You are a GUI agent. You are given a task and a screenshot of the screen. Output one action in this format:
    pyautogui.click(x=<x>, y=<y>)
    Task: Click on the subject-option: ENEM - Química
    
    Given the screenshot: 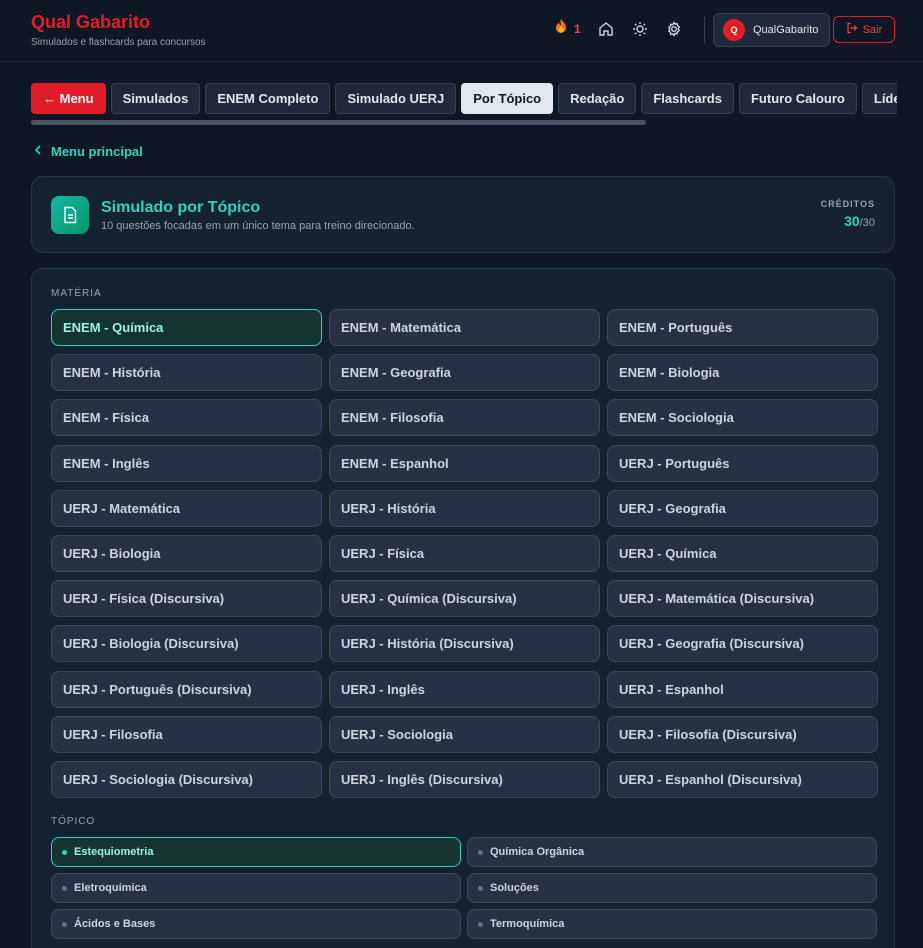 What is the action you would take?
    pyautogui.click(x=186, y=327)
    